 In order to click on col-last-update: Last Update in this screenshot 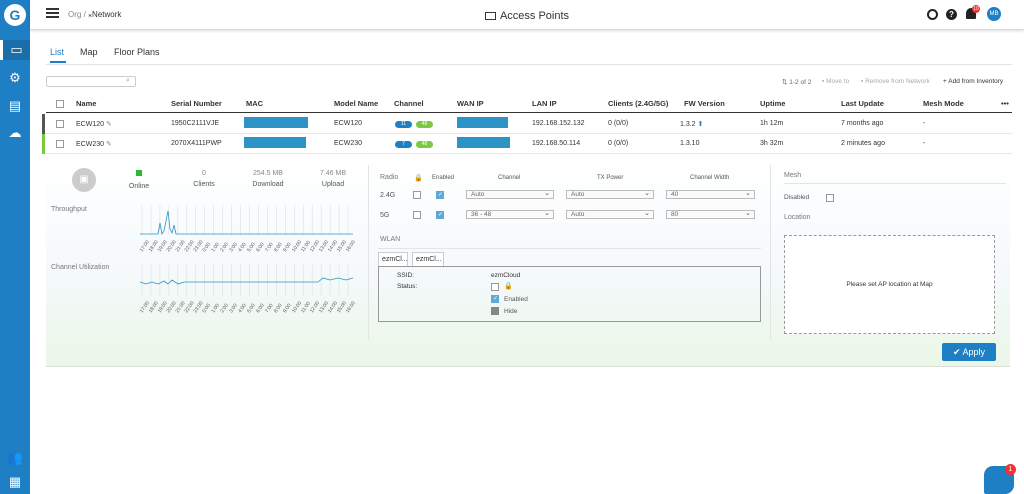, I will do `click(862, 103)`.